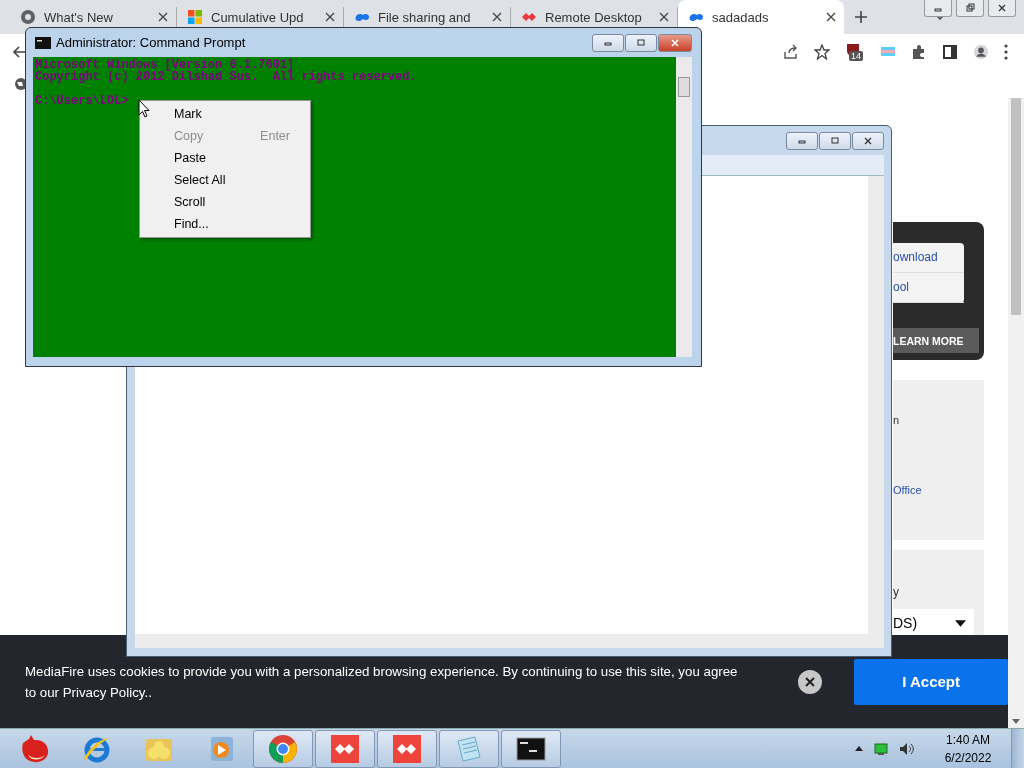 Image resolution: width=1024 pixels, height=768 pixels. I want to click on caret-icon, so click(960, 623).